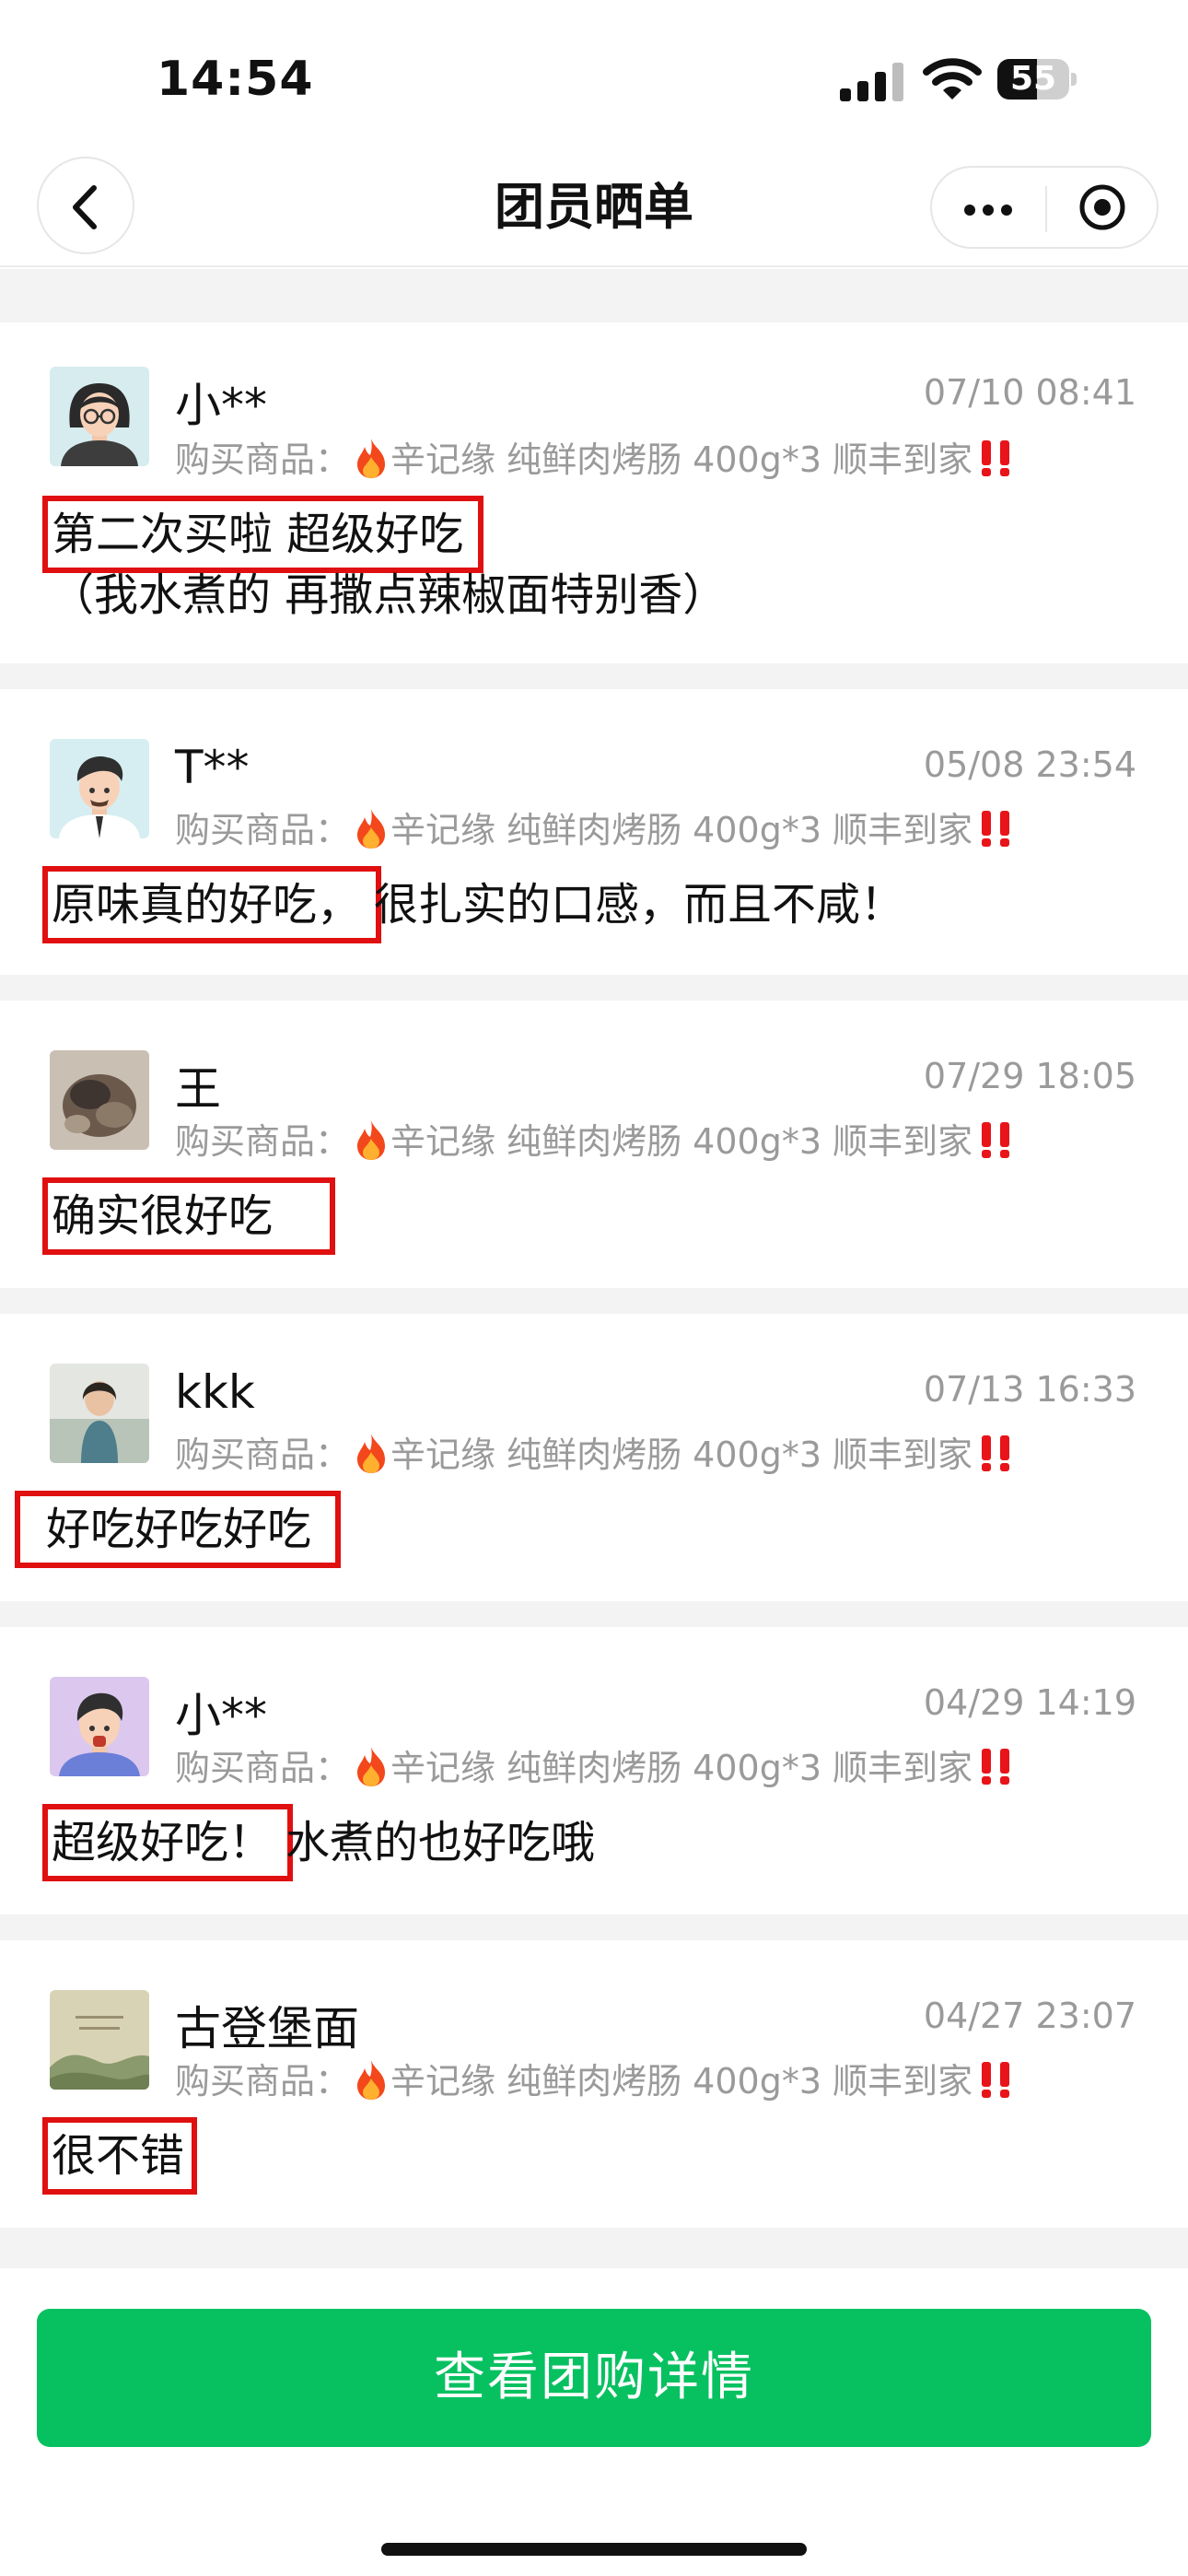  I want to click on nav-bar: 团员晒单, so click(594, 207).